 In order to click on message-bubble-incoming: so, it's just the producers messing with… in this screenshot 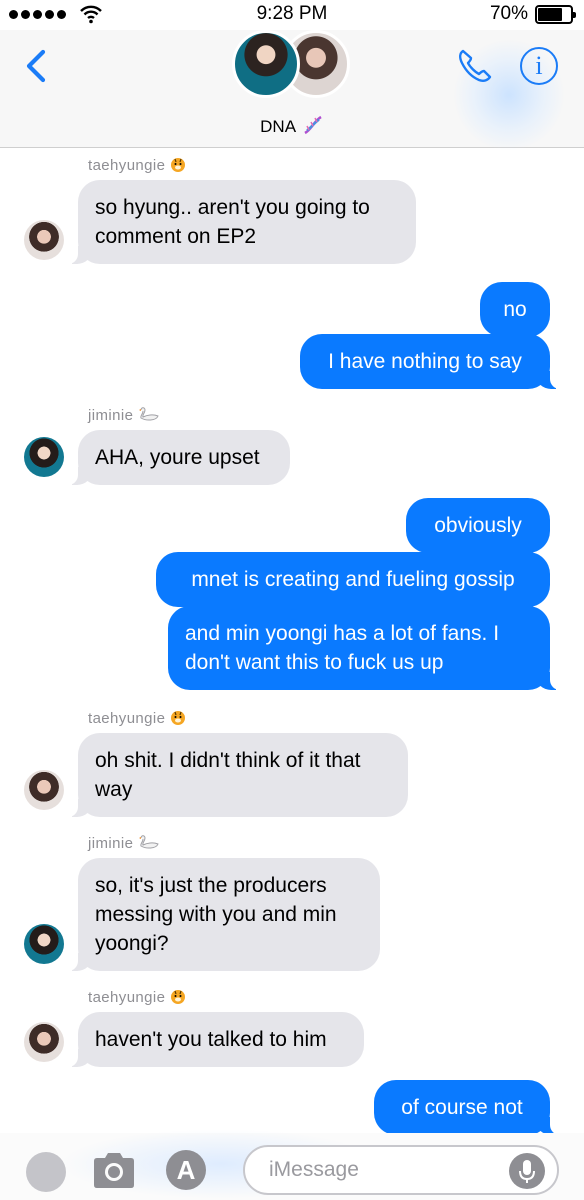, I will do `click(224, 914)`.